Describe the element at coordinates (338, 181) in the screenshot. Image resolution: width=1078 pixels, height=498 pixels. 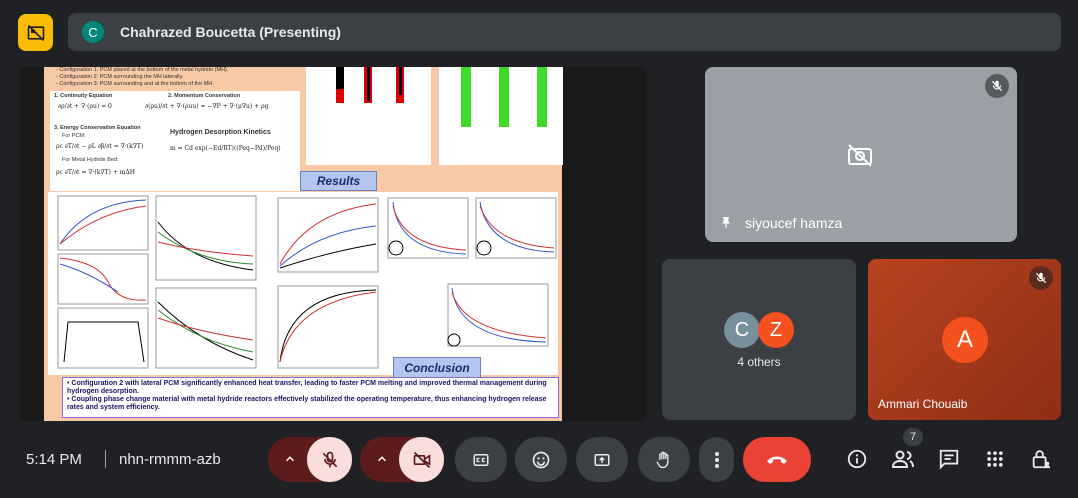
I see `results-title: Results` at that location.